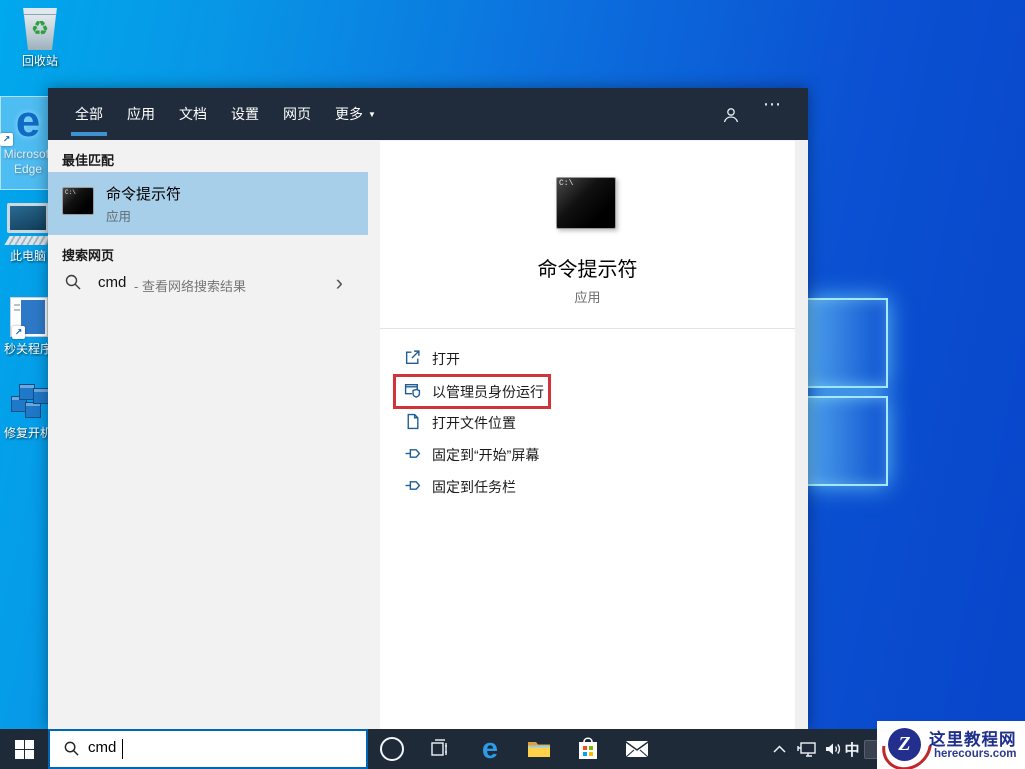  I want to click on store-button, so click(588, 749).